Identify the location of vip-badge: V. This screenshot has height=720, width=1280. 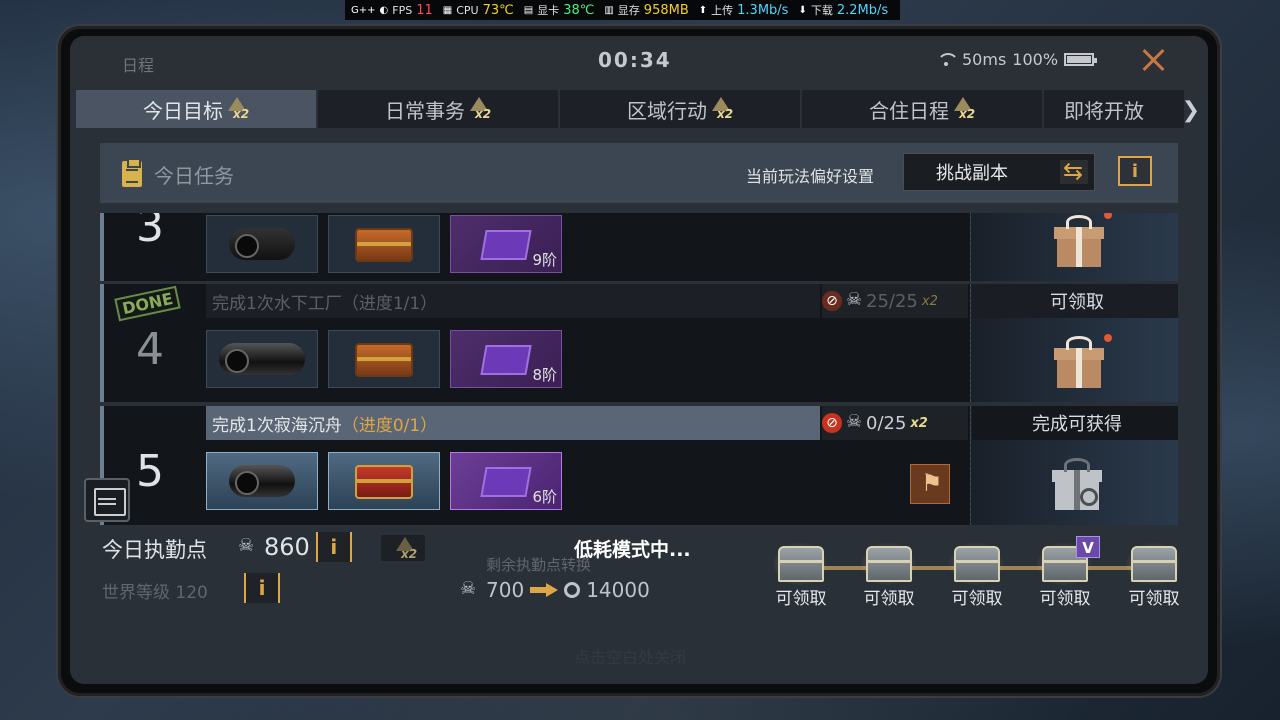
(1088, 547).